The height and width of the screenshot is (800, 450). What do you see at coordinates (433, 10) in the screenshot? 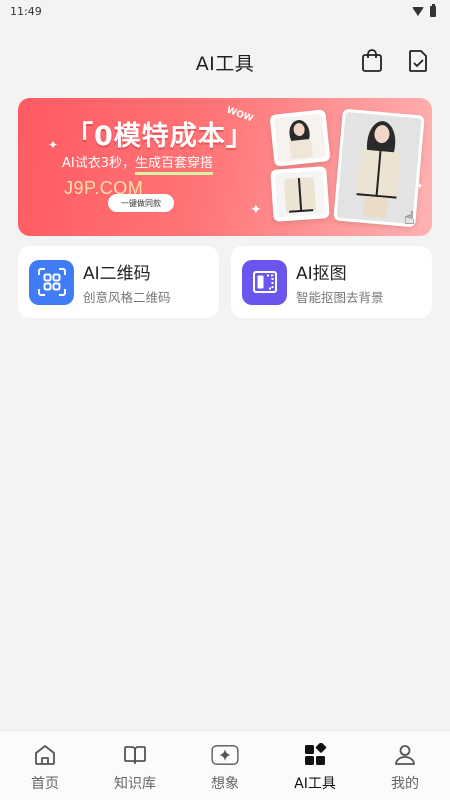
I see `battery-icon` at bounding box center [433, 10].